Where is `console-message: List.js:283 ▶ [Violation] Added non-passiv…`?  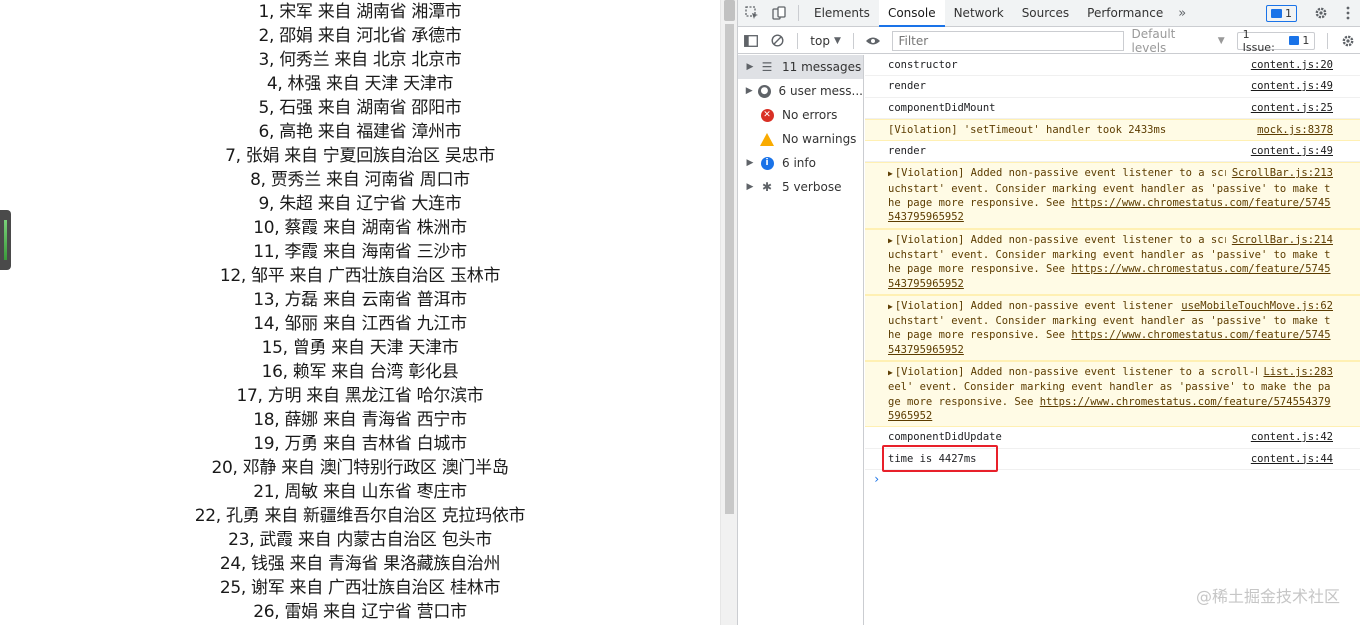
console-message: List.js:283 ▶ [Violation] Added non-passiv… is located at coordinates (1112, 394).